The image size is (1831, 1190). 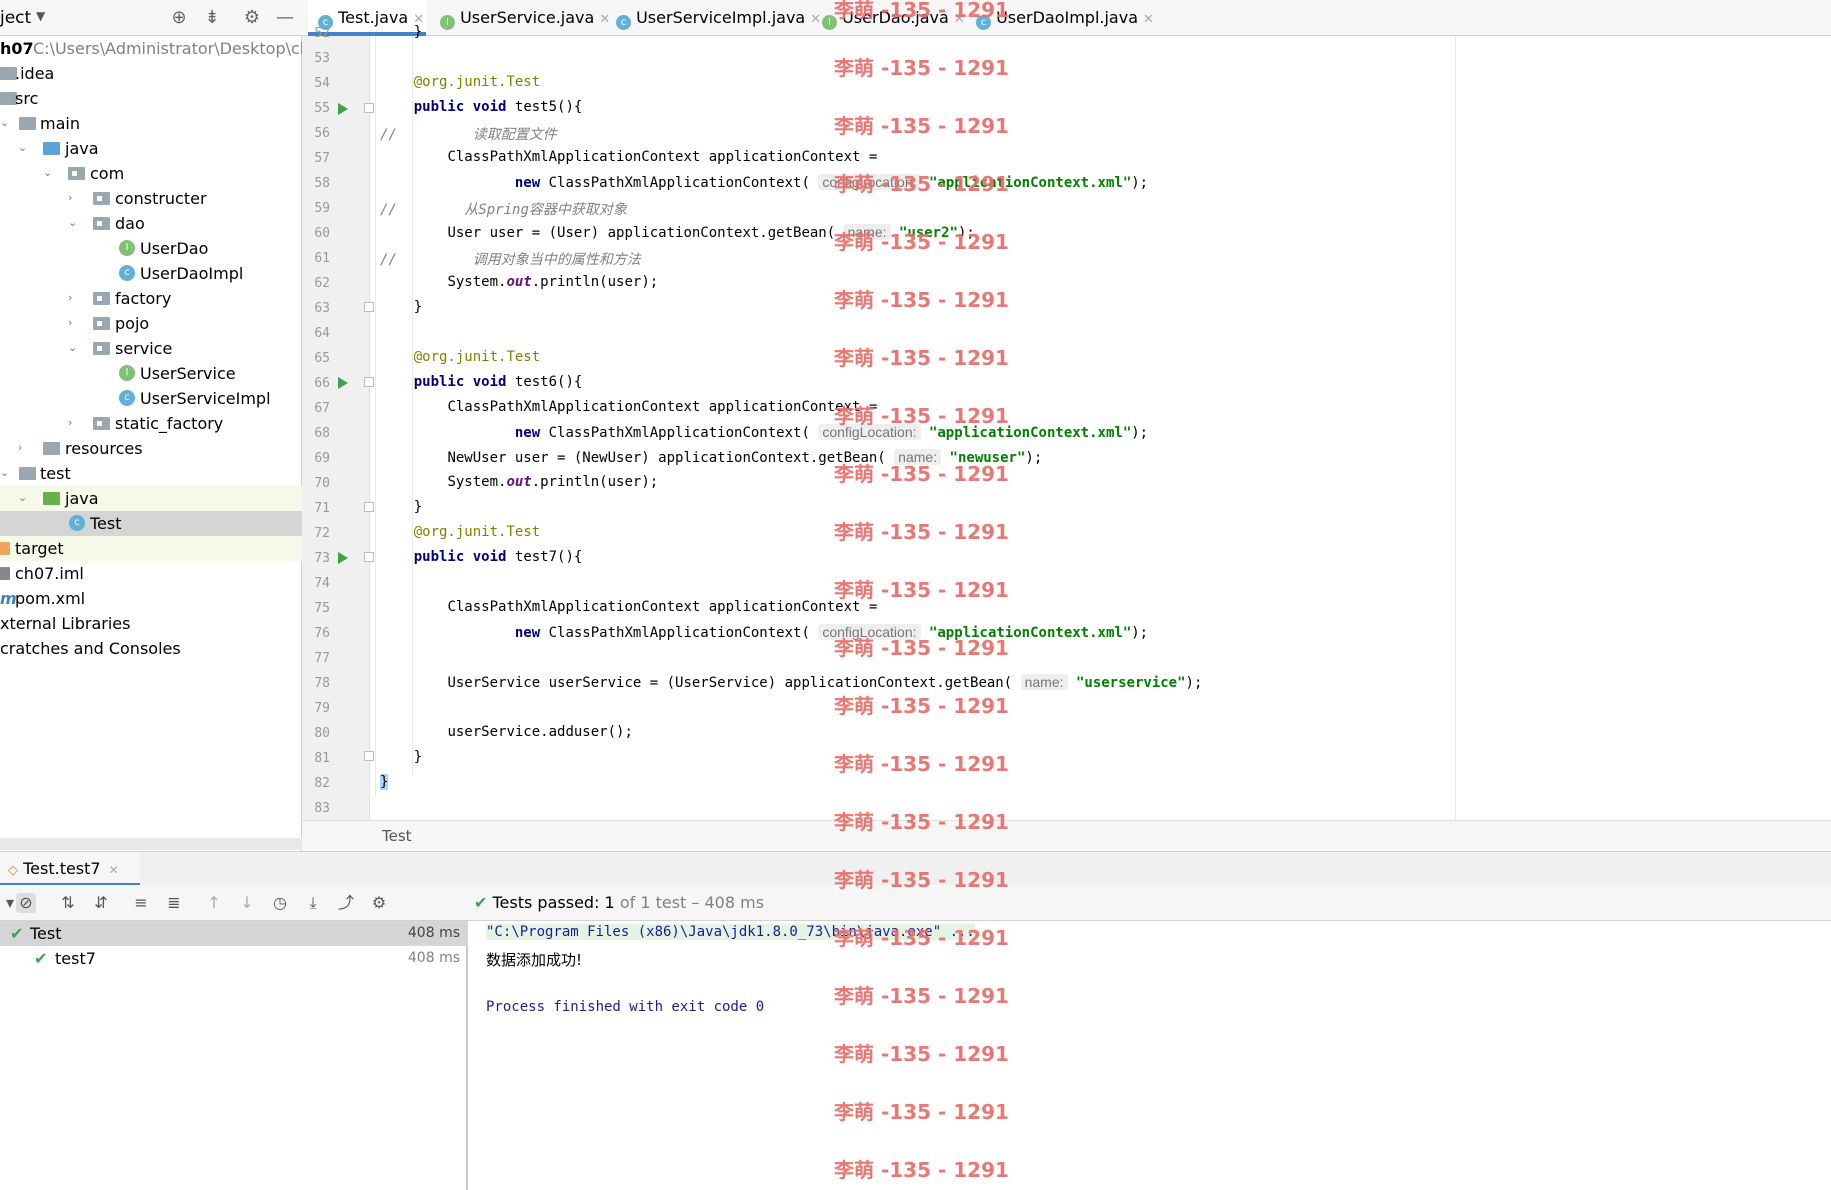 I want to click on tree-item-pojo: › pojo, so click(x=151, y=323).